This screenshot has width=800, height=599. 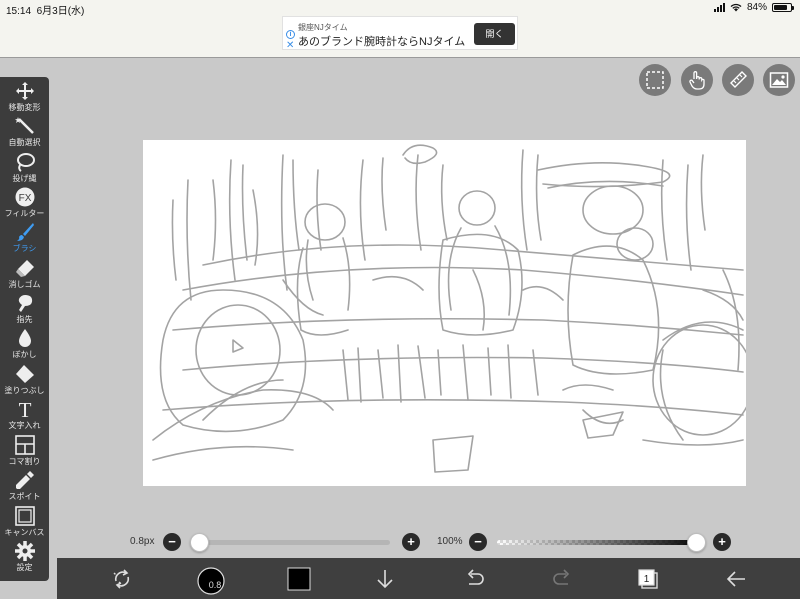 I want to click on ad-open-button: 開く, so click(x=494, y=34).